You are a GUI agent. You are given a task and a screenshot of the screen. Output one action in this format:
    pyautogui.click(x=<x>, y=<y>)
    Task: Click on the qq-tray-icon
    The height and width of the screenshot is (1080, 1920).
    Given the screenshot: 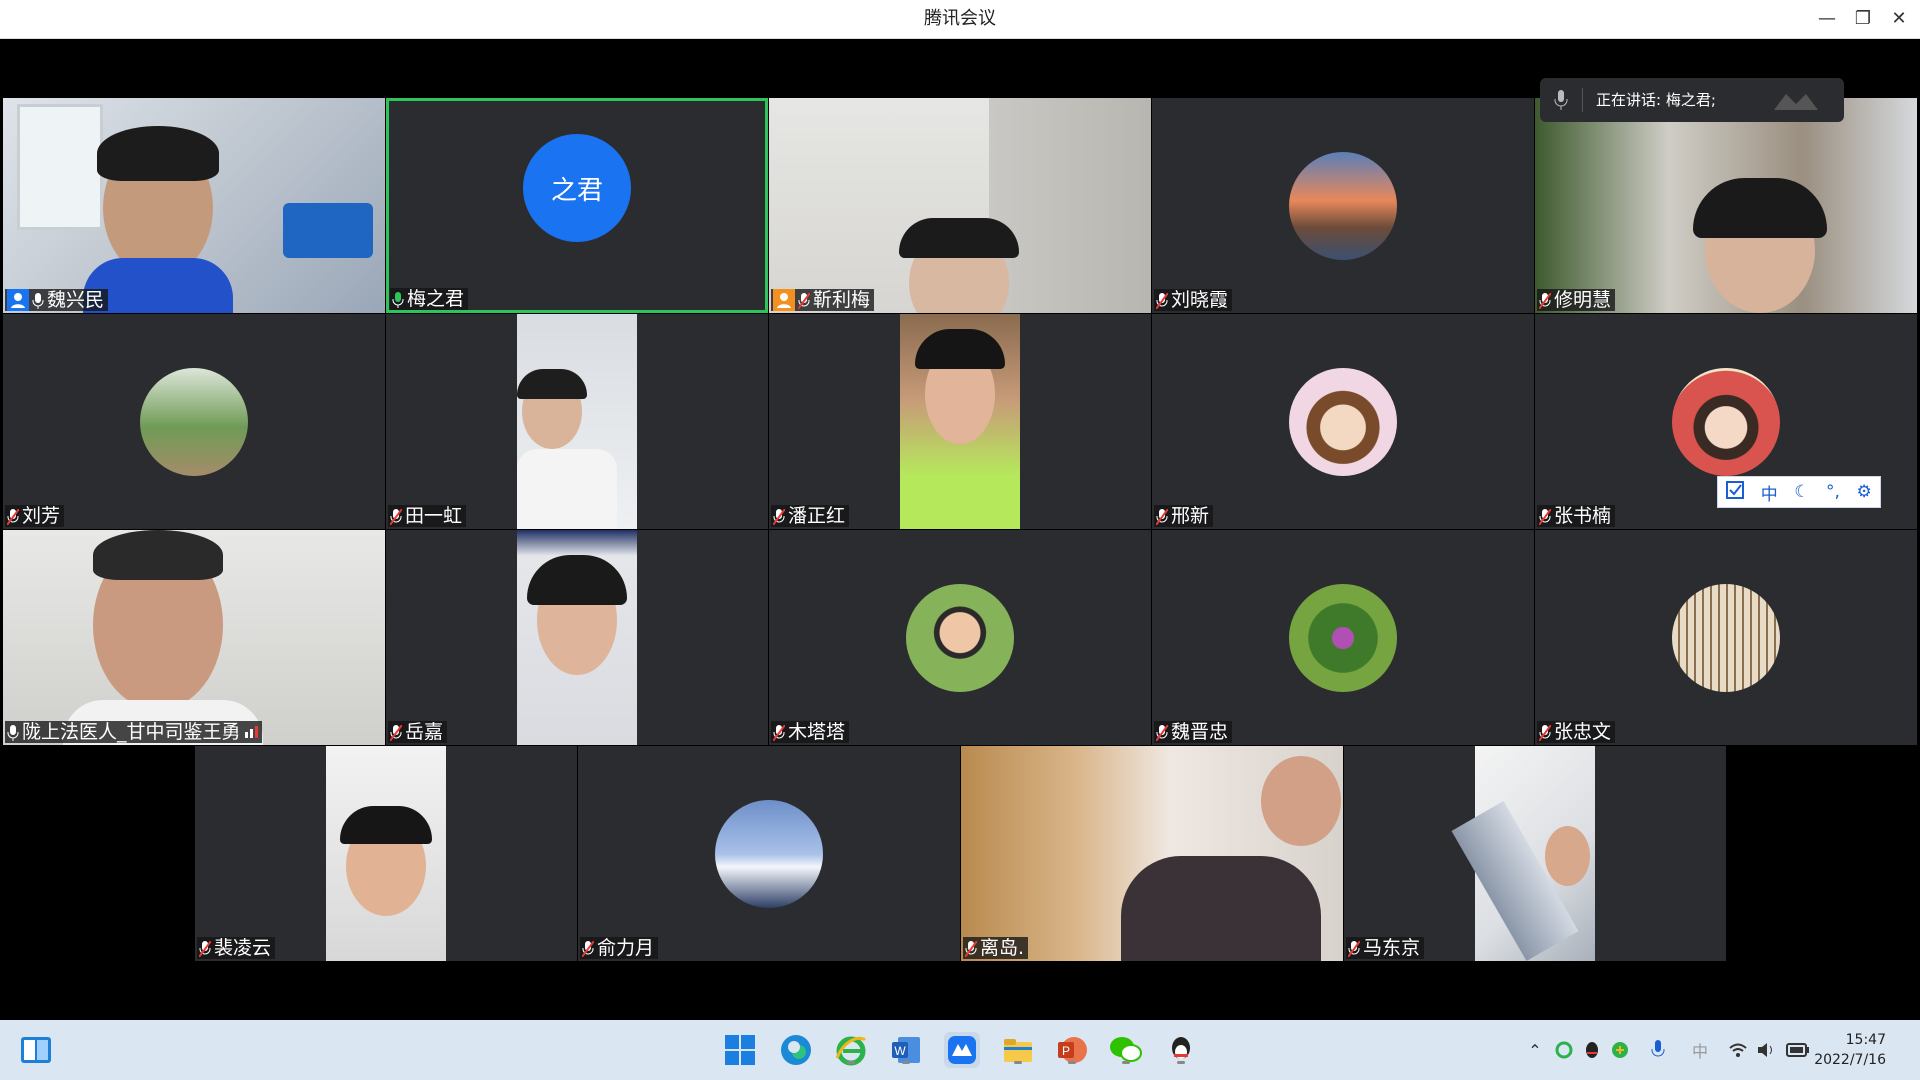 What is the action you would take?
    pyautogui.click(x=1592, y=1050)
    